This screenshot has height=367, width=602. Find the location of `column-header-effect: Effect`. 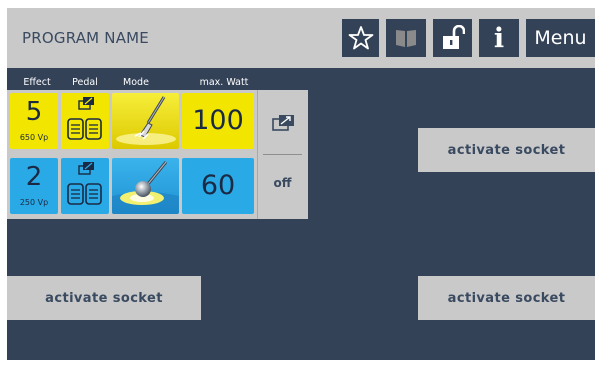

column-header-effect: Effect is located at coordinates (37, 82).